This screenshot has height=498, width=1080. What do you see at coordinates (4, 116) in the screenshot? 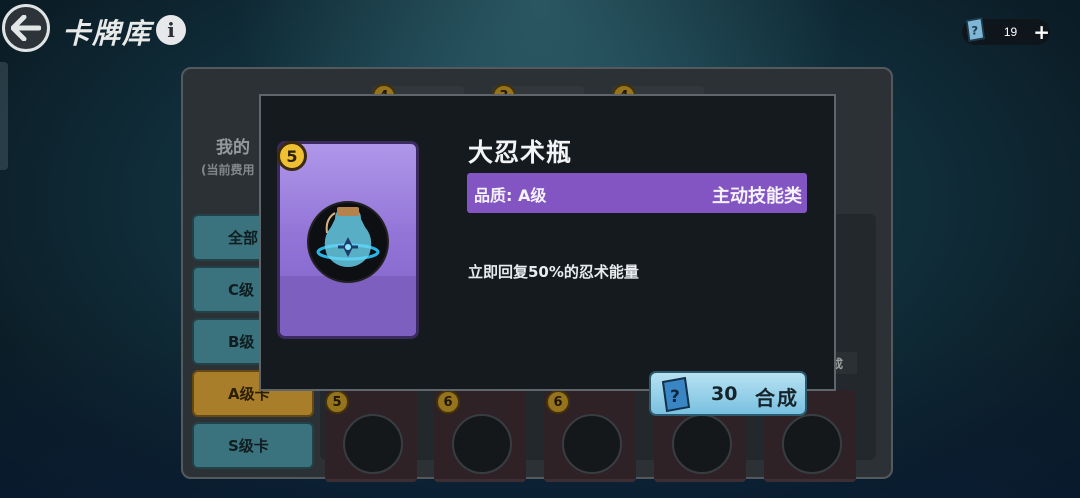
I see `side-drawer-handle` at bounding box center [4, 116].